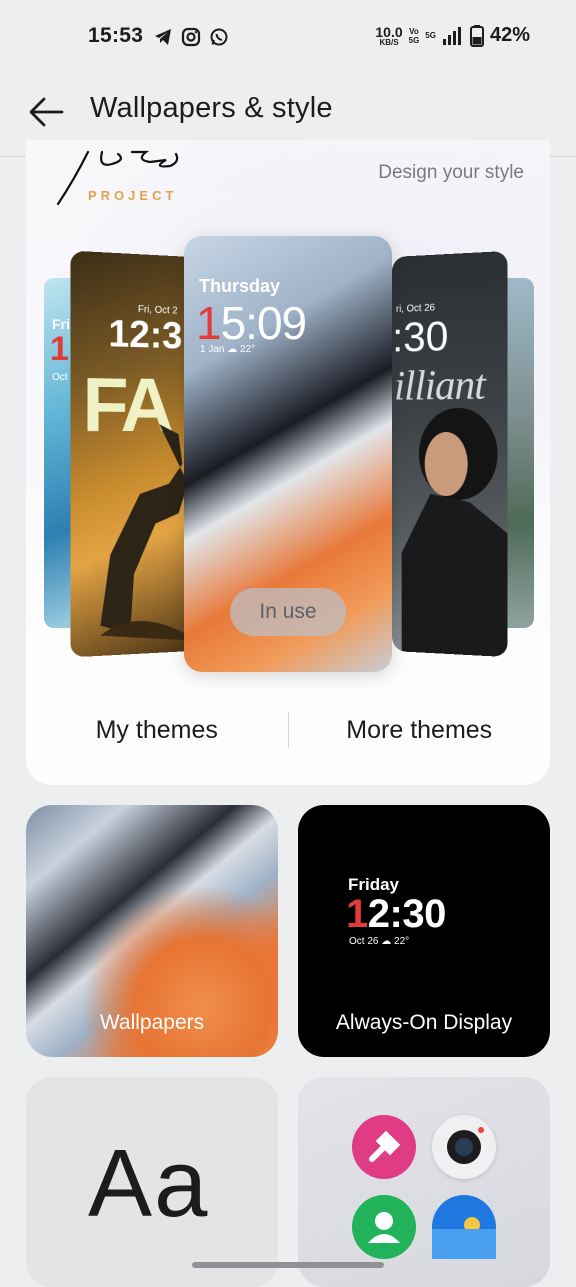  I want to click on vo-bottom: 5G, so click(414, 40).